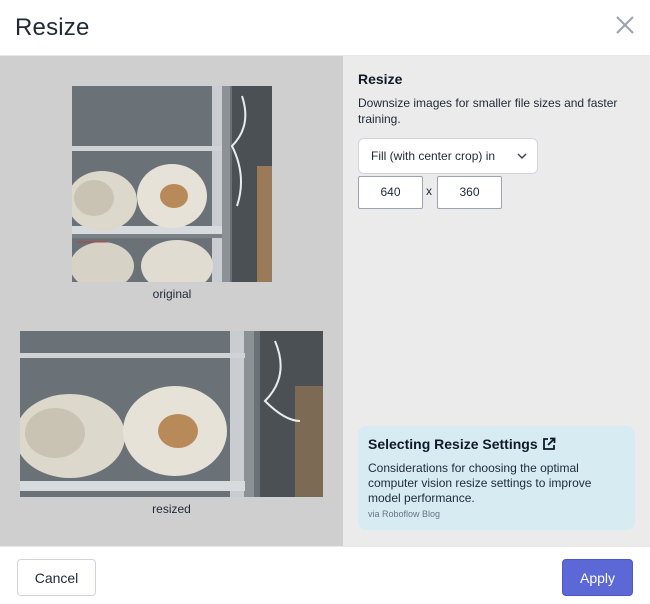 The height and width of the screenshot is (604, 650). Describe the element at coordinates (404, 514) in the screenshot. I see `article-source: via Roboflow Blog` at that location.